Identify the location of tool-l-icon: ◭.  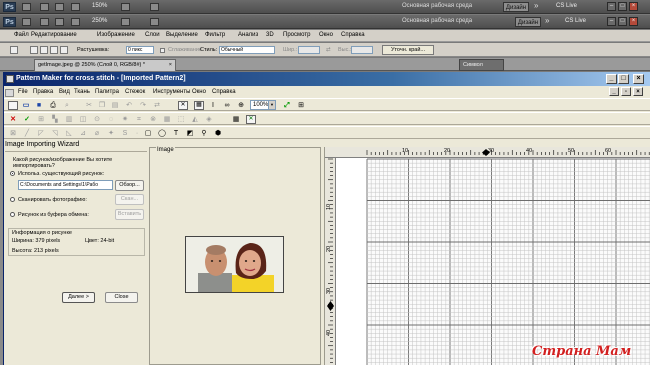
(195, 119).